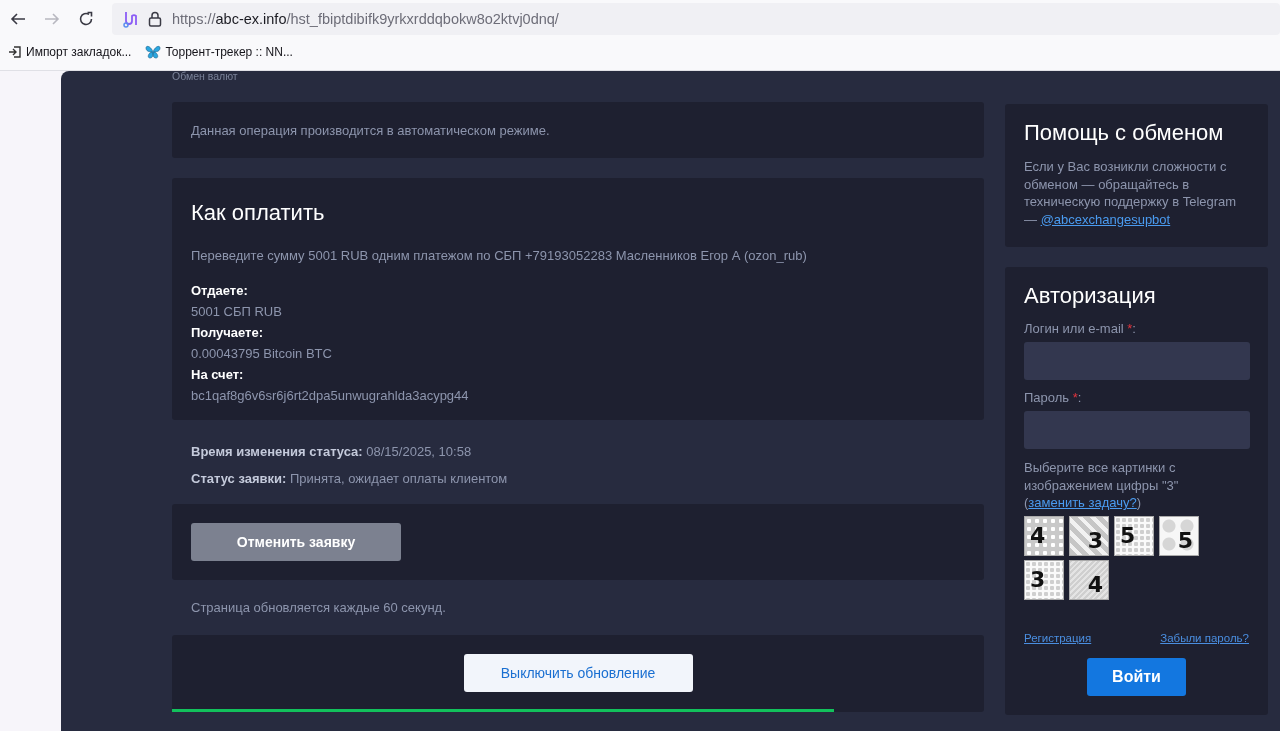 The height and width of the screenshot is (731, 1280). I want to click on help-title: Помощь с обменом, so click(1124, 133).